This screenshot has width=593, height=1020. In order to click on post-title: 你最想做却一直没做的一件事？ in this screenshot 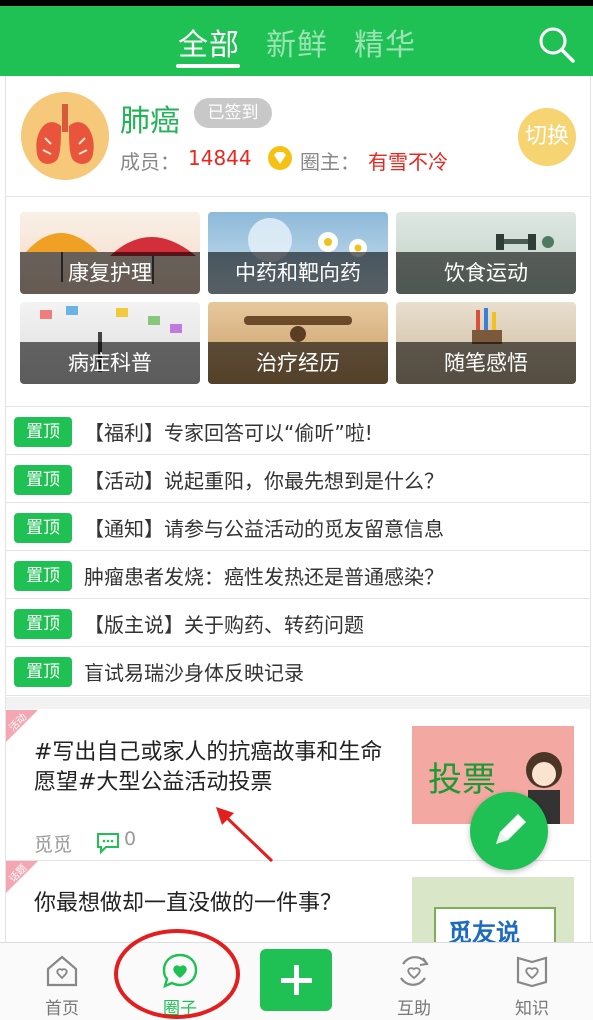, I will do `click(188, 903)`.